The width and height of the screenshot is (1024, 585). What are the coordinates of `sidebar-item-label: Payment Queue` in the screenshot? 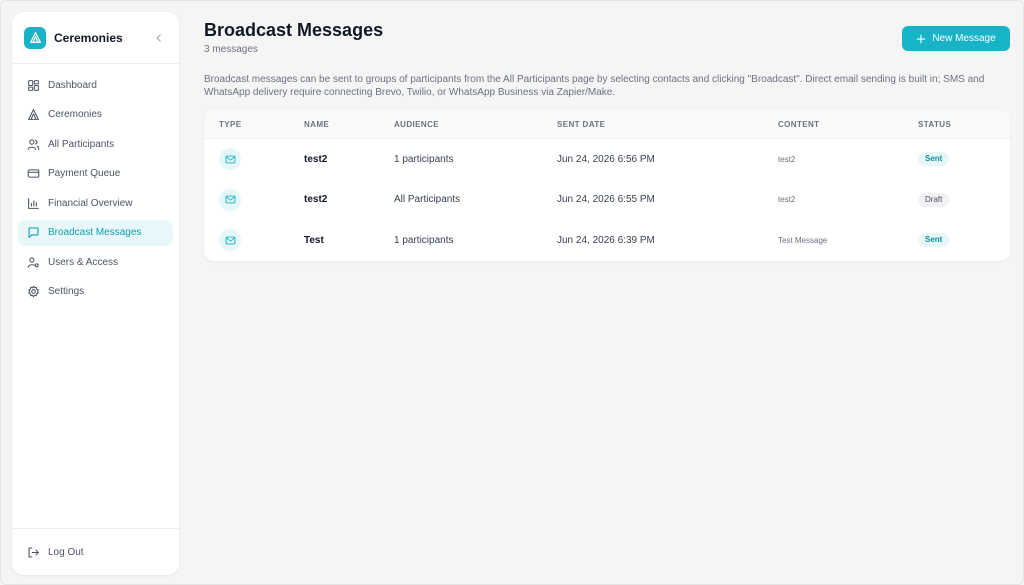 It's located at (84, 173).